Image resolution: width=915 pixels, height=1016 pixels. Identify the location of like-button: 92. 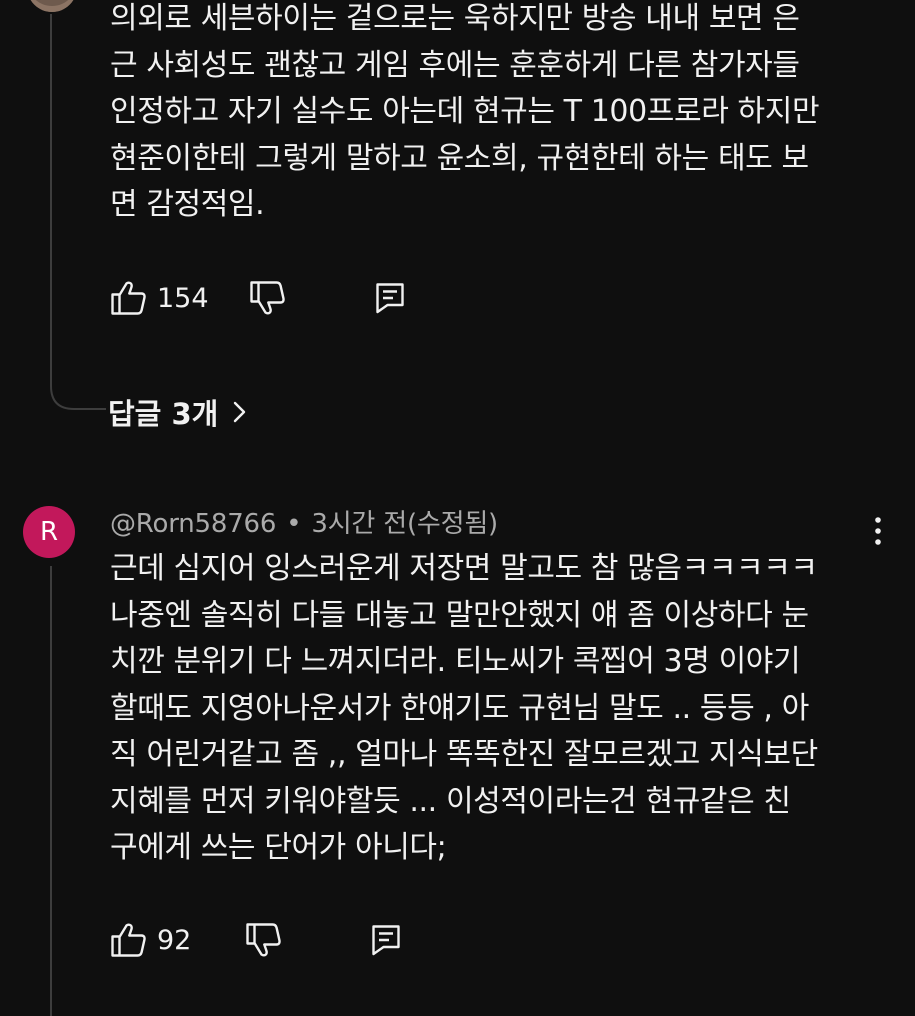
(150, 940).